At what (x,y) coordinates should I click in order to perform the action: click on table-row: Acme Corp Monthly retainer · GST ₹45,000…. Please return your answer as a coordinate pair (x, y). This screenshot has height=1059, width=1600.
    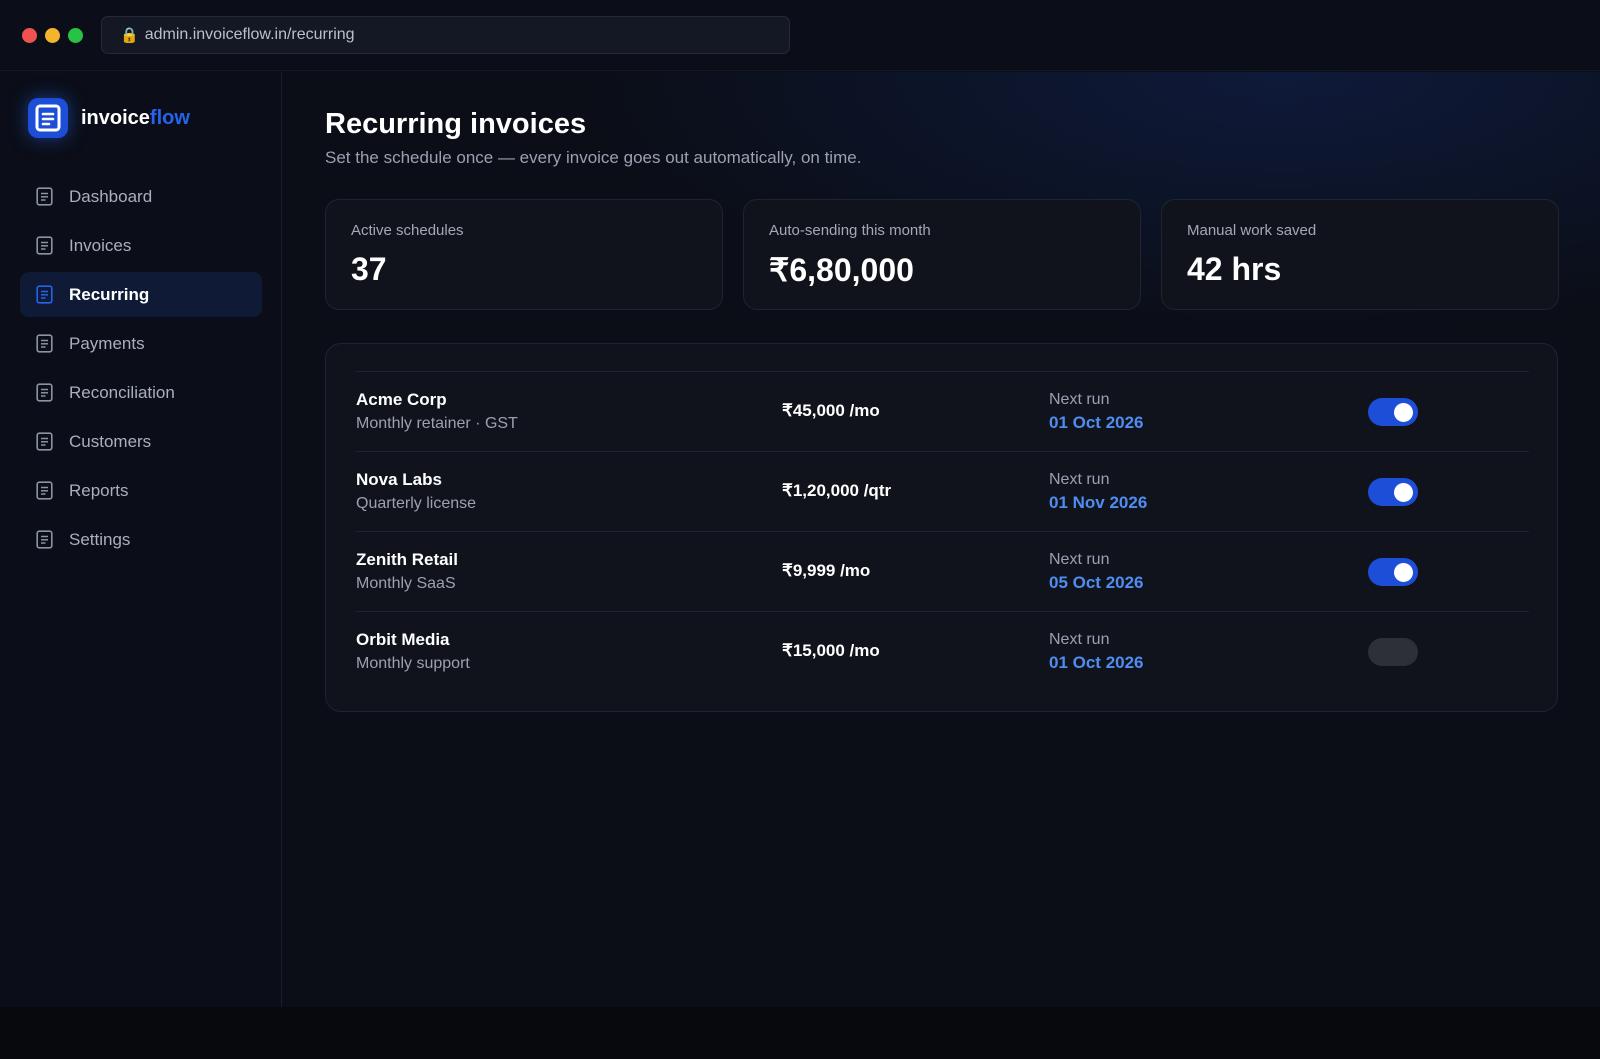
    Looking at the image, I should click on (942, 411).